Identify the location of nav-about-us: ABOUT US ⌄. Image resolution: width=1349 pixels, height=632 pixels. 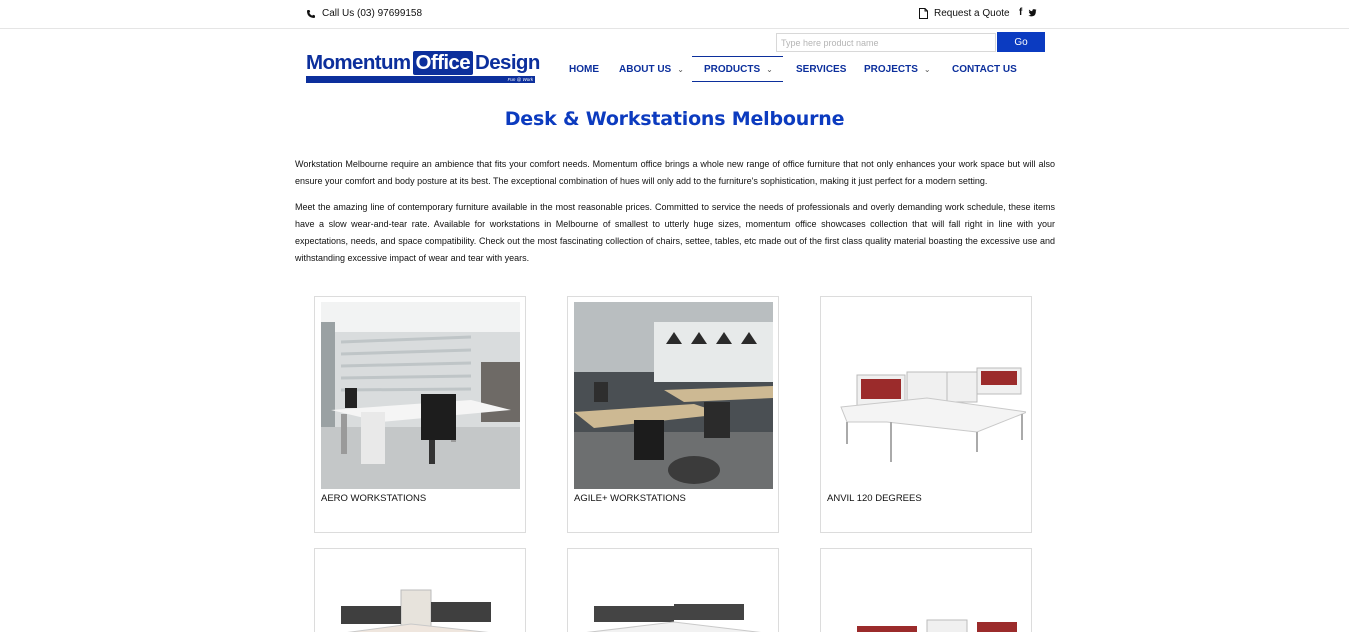
(651, 69).